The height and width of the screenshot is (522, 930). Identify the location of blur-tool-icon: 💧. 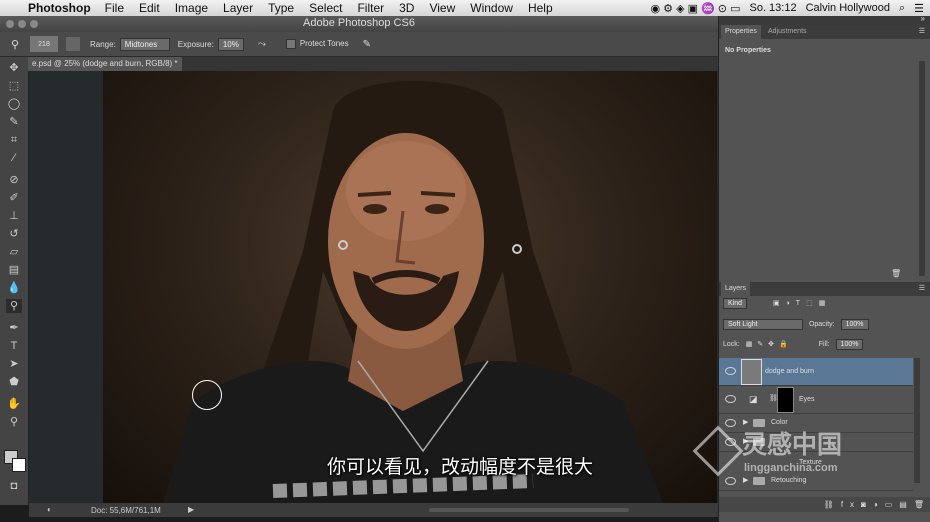
(14, 288).